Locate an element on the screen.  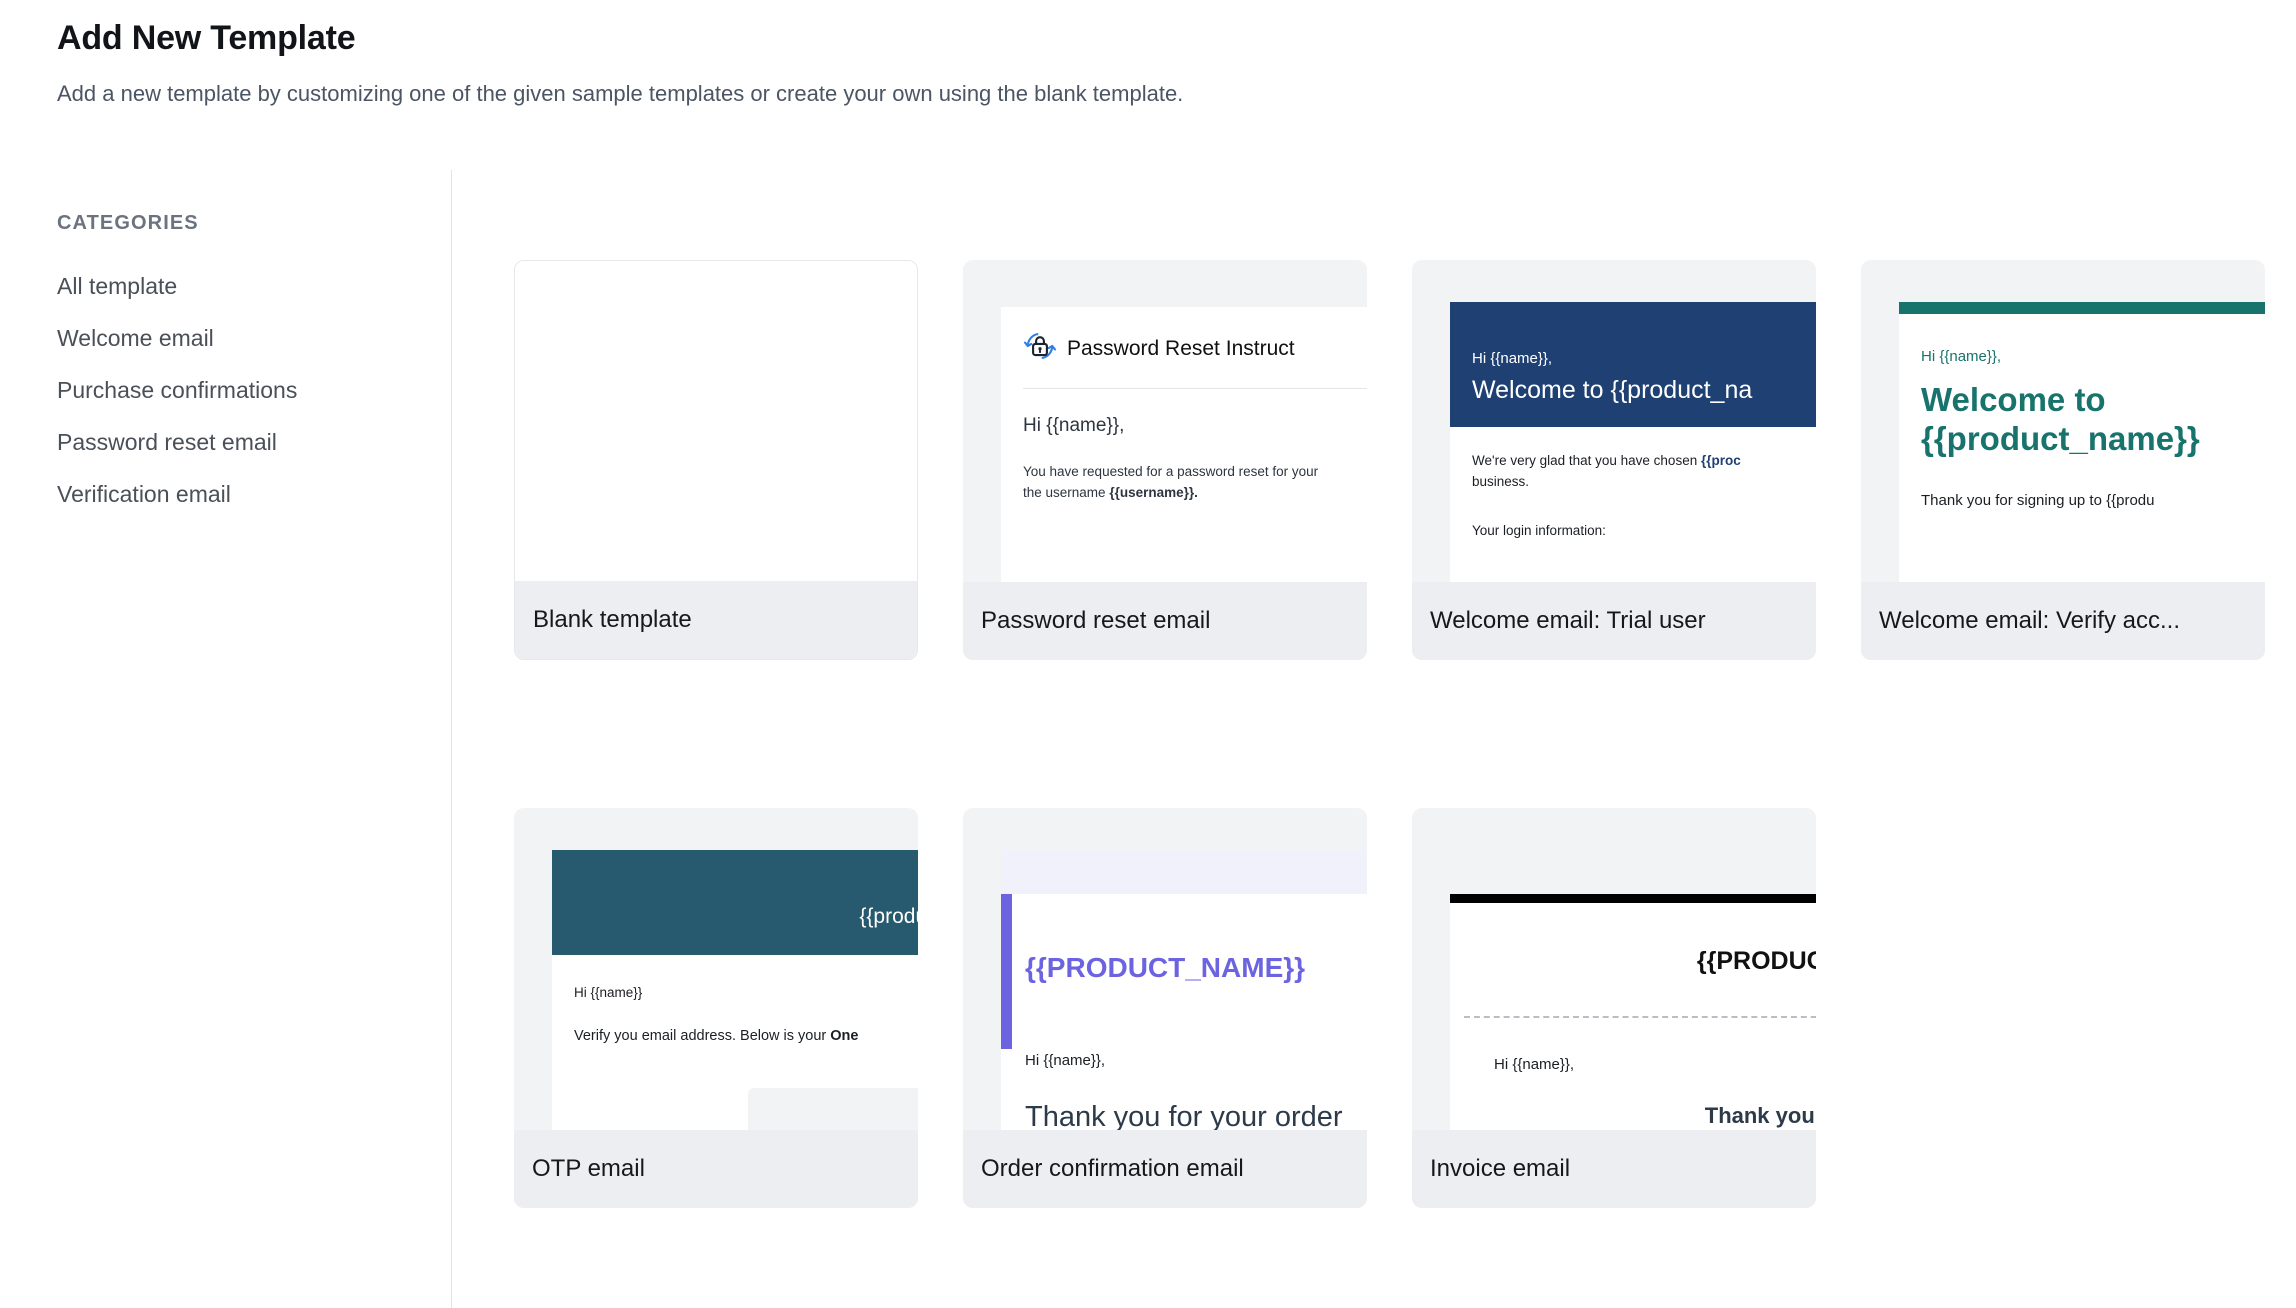
sheet-top-pad is located at coordinates (1184, 283).